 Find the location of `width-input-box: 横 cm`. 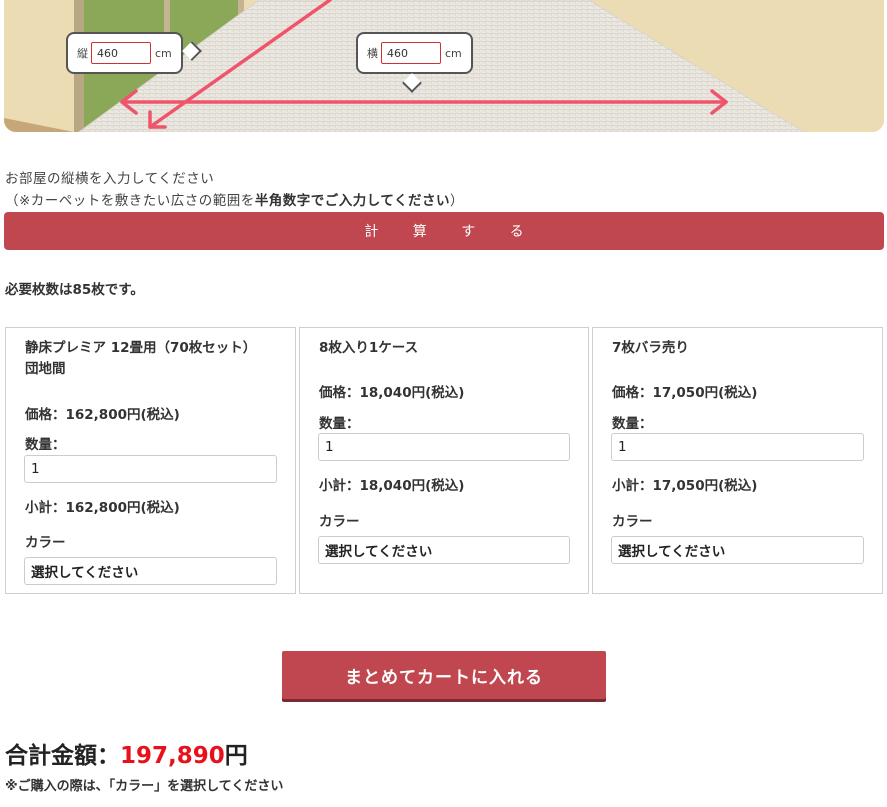

width-input-box: 横 cm is located at coordinates (414, 53).